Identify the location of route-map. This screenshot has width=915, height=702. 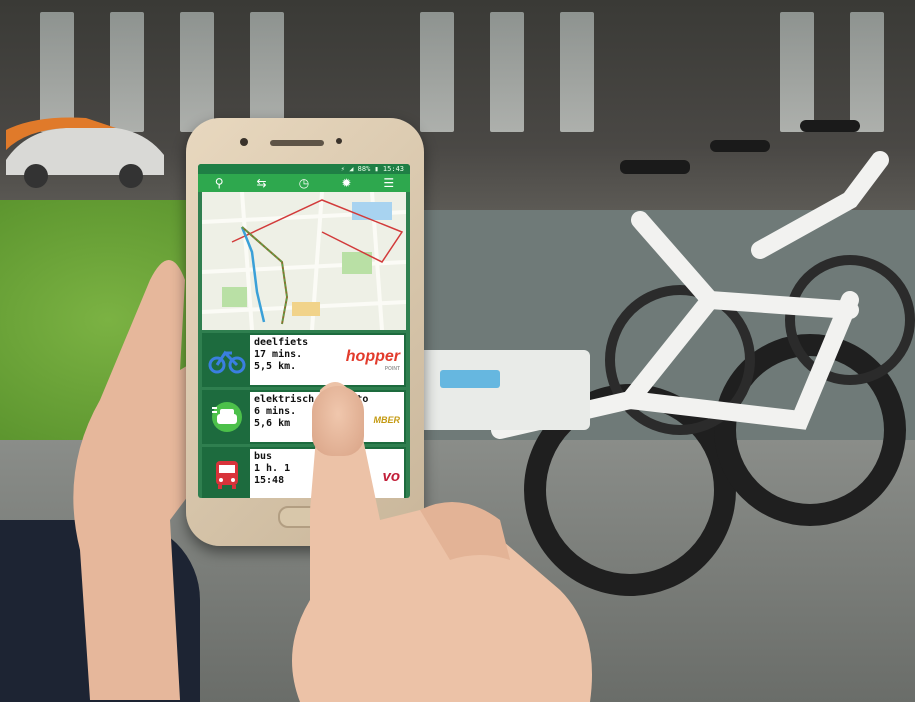
(304, 261).